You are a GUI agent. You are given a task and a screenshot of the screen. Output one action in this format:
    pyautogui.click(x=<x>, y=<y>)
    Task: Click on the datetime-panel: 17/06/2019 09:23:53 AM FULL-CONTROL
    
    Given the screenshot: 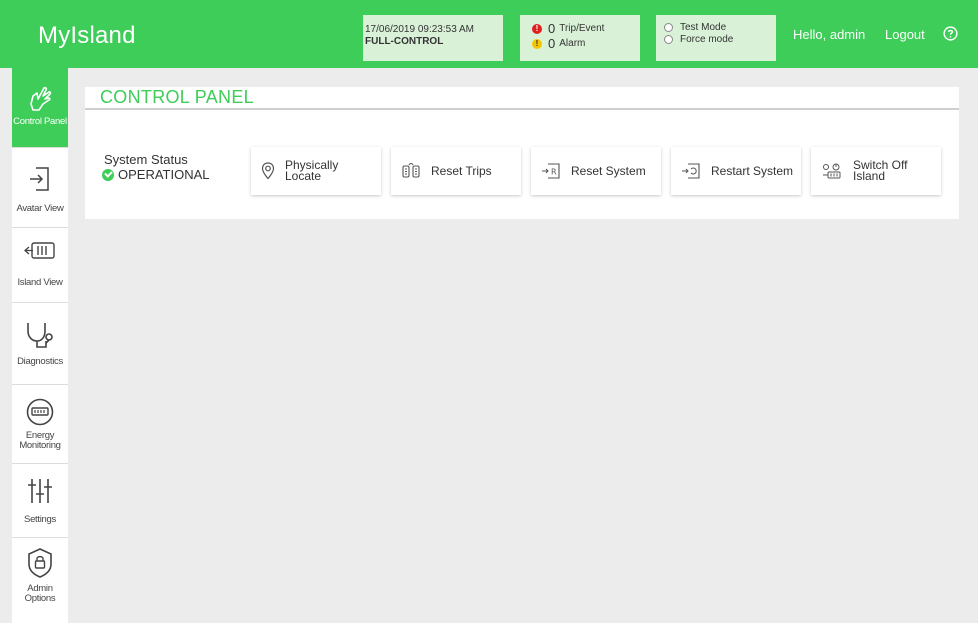 What is the action you would take?
    pyautogui.click(x=433, y=38)
    